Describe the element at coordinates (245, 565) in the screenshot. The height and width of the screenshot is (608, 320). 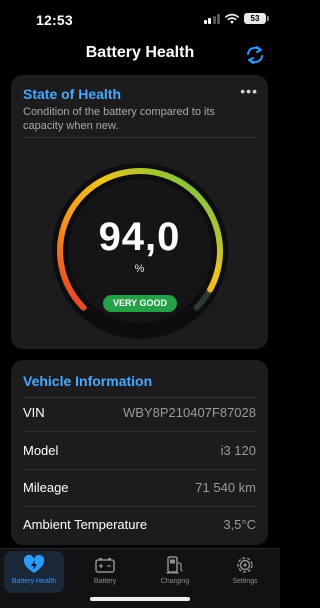
I see `gear-icon` at that location.